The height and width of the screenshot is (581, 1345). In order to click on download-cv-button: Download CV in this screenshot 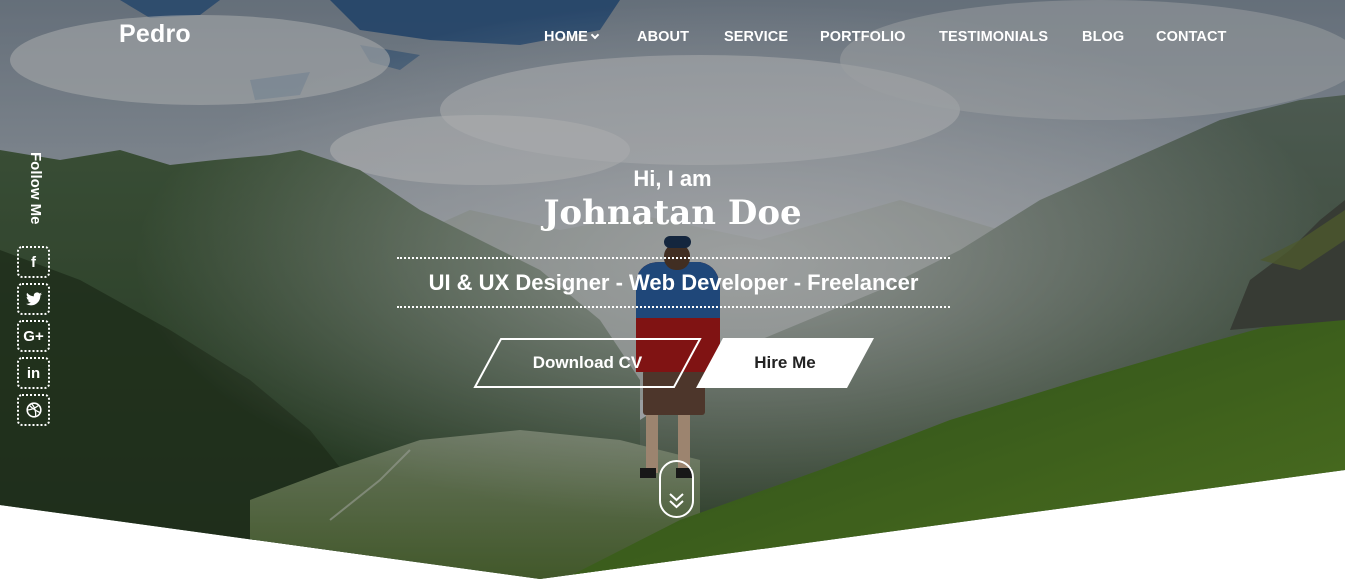, I will do `click(587, 363)`.